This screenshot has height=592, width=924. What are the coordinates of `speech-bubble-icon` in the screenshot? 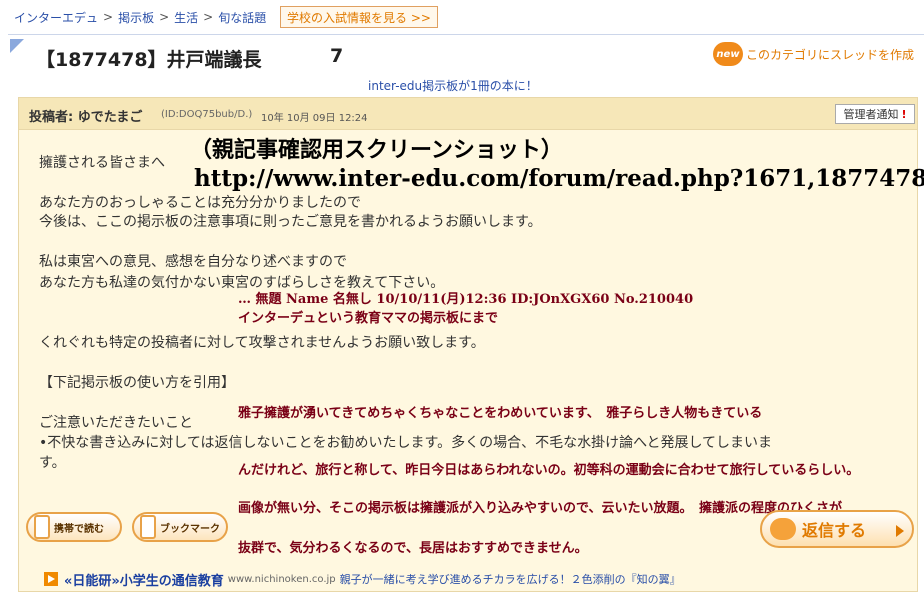 It's located at (783, 529).